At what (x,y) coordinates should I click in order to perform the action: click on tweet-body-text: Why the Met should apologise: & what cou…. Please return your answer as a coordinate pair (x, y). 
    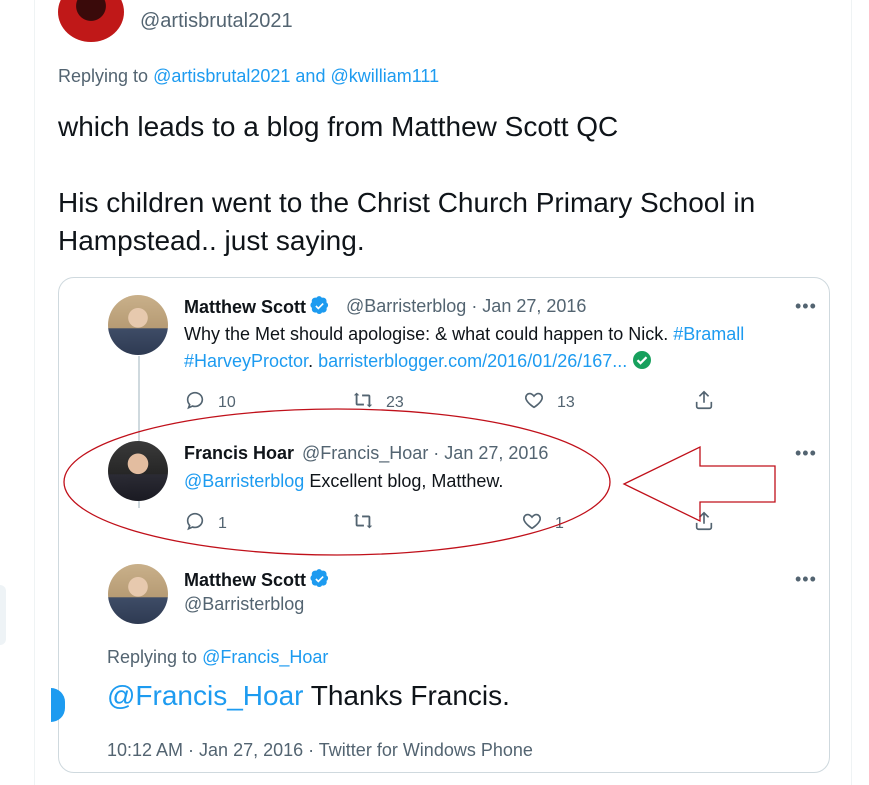
    Looking at the image, I should click on (429, 334).